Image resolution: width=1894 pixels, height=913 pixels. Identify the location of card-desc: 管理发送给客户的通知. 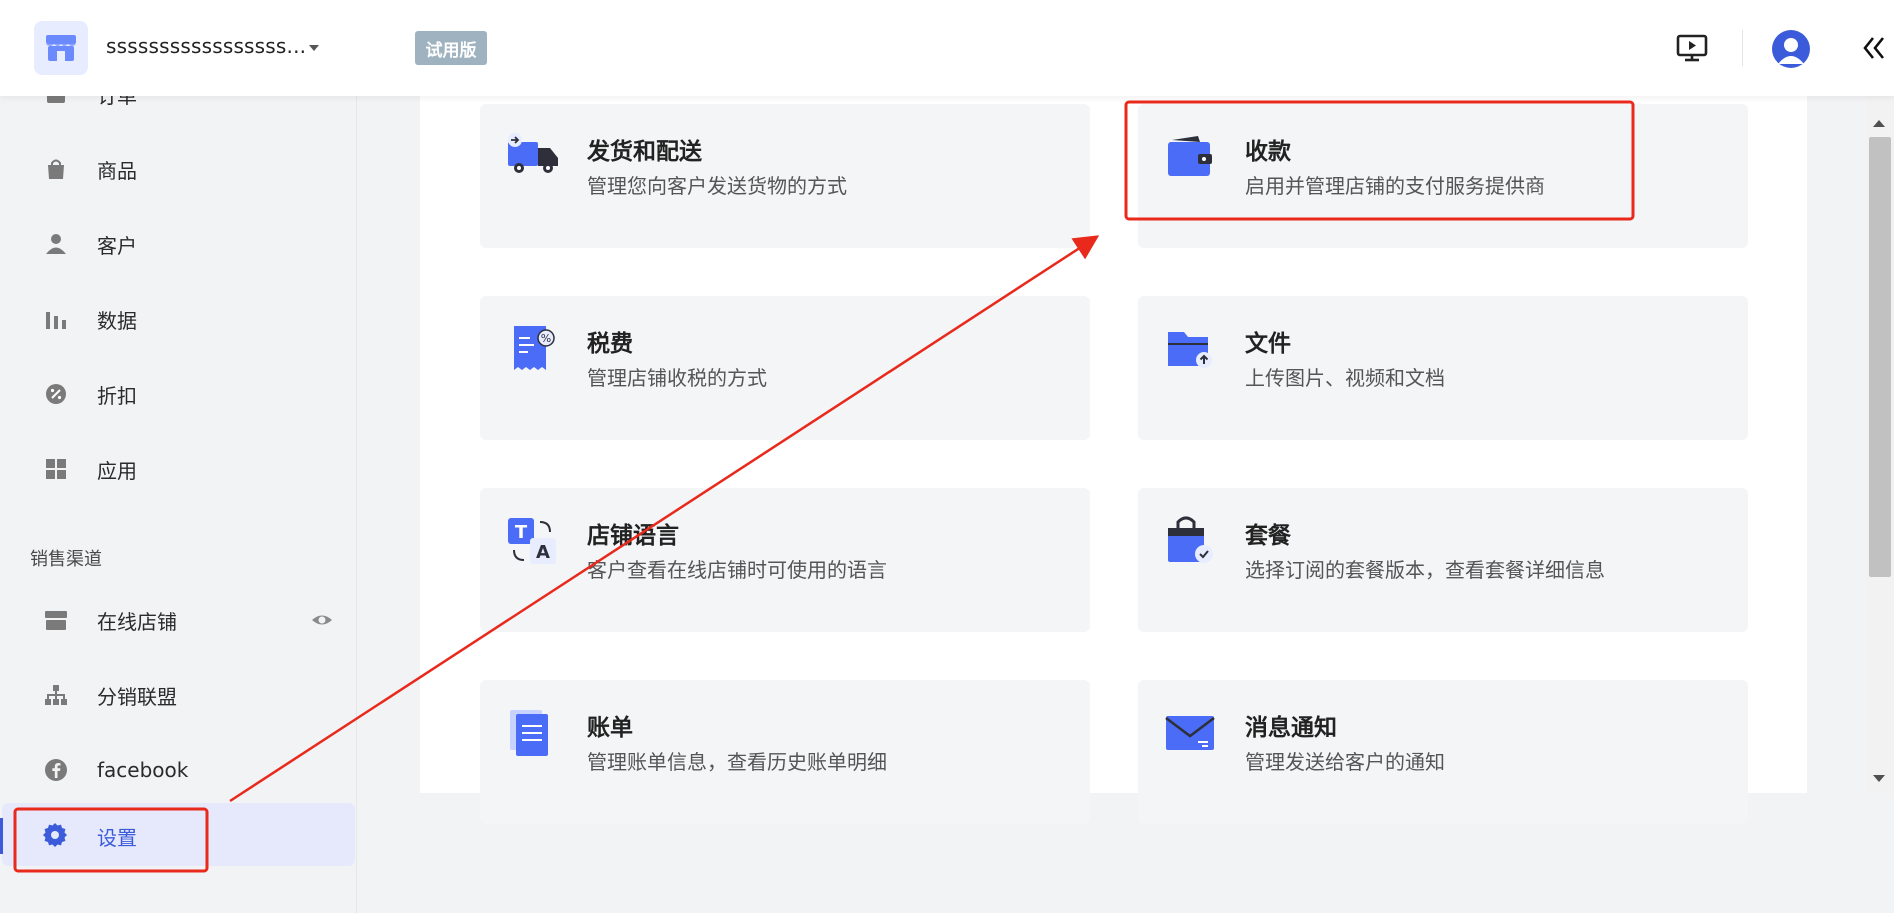
(1345, 762).